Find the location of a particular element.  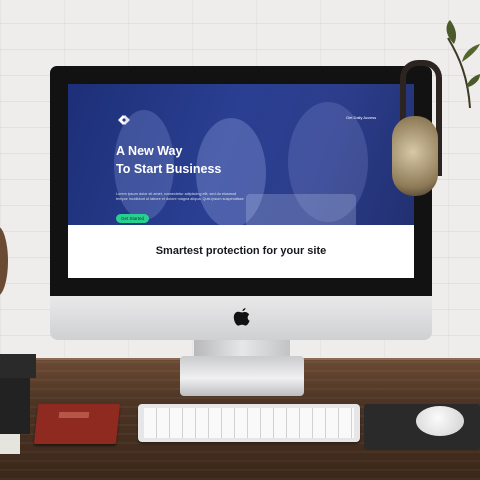

apple-logo-icon is located at coordinates (241, 317).